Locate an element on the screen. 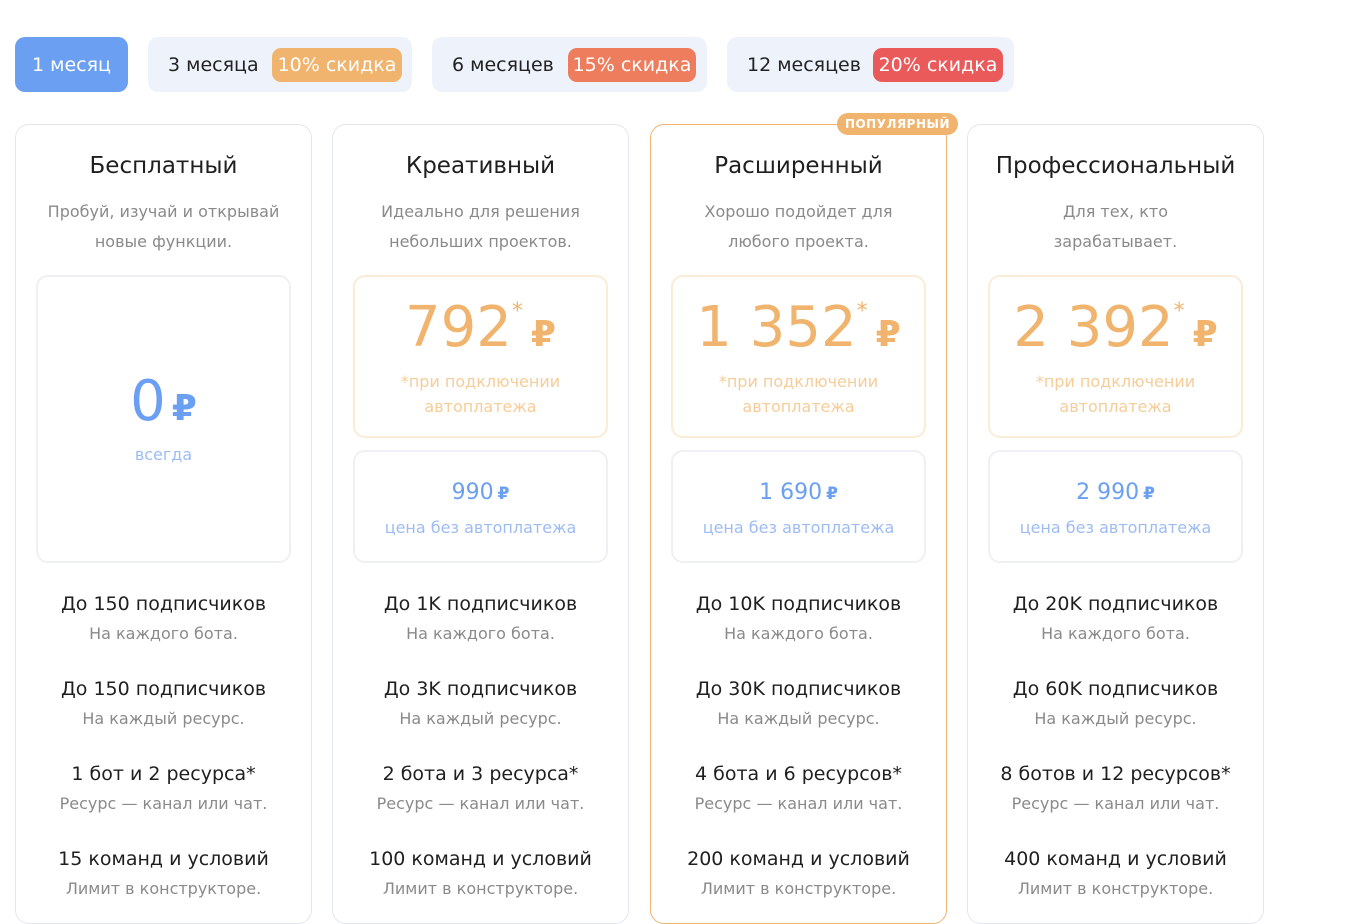 The width and height of the screenshot is (1346, 924). price-box: 792* ₽ *при подключении автоплатежа is located at coordinates (480, 356).